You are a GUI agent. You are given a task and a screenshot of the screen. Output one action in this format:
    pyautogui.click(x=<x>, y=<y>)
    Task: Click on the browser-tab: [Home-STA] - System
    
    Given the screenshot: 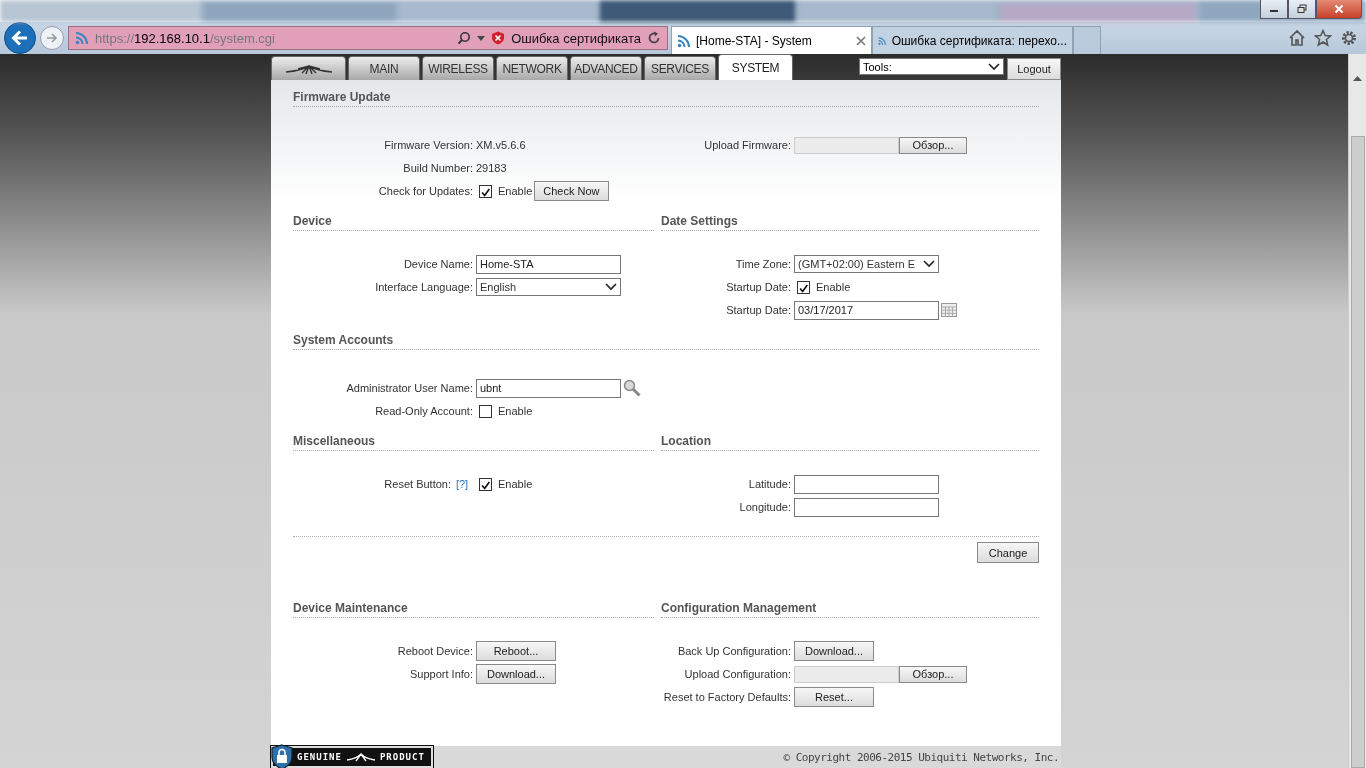 What is the action you would take?
    pyautogui.click(x=771, y=40)
    